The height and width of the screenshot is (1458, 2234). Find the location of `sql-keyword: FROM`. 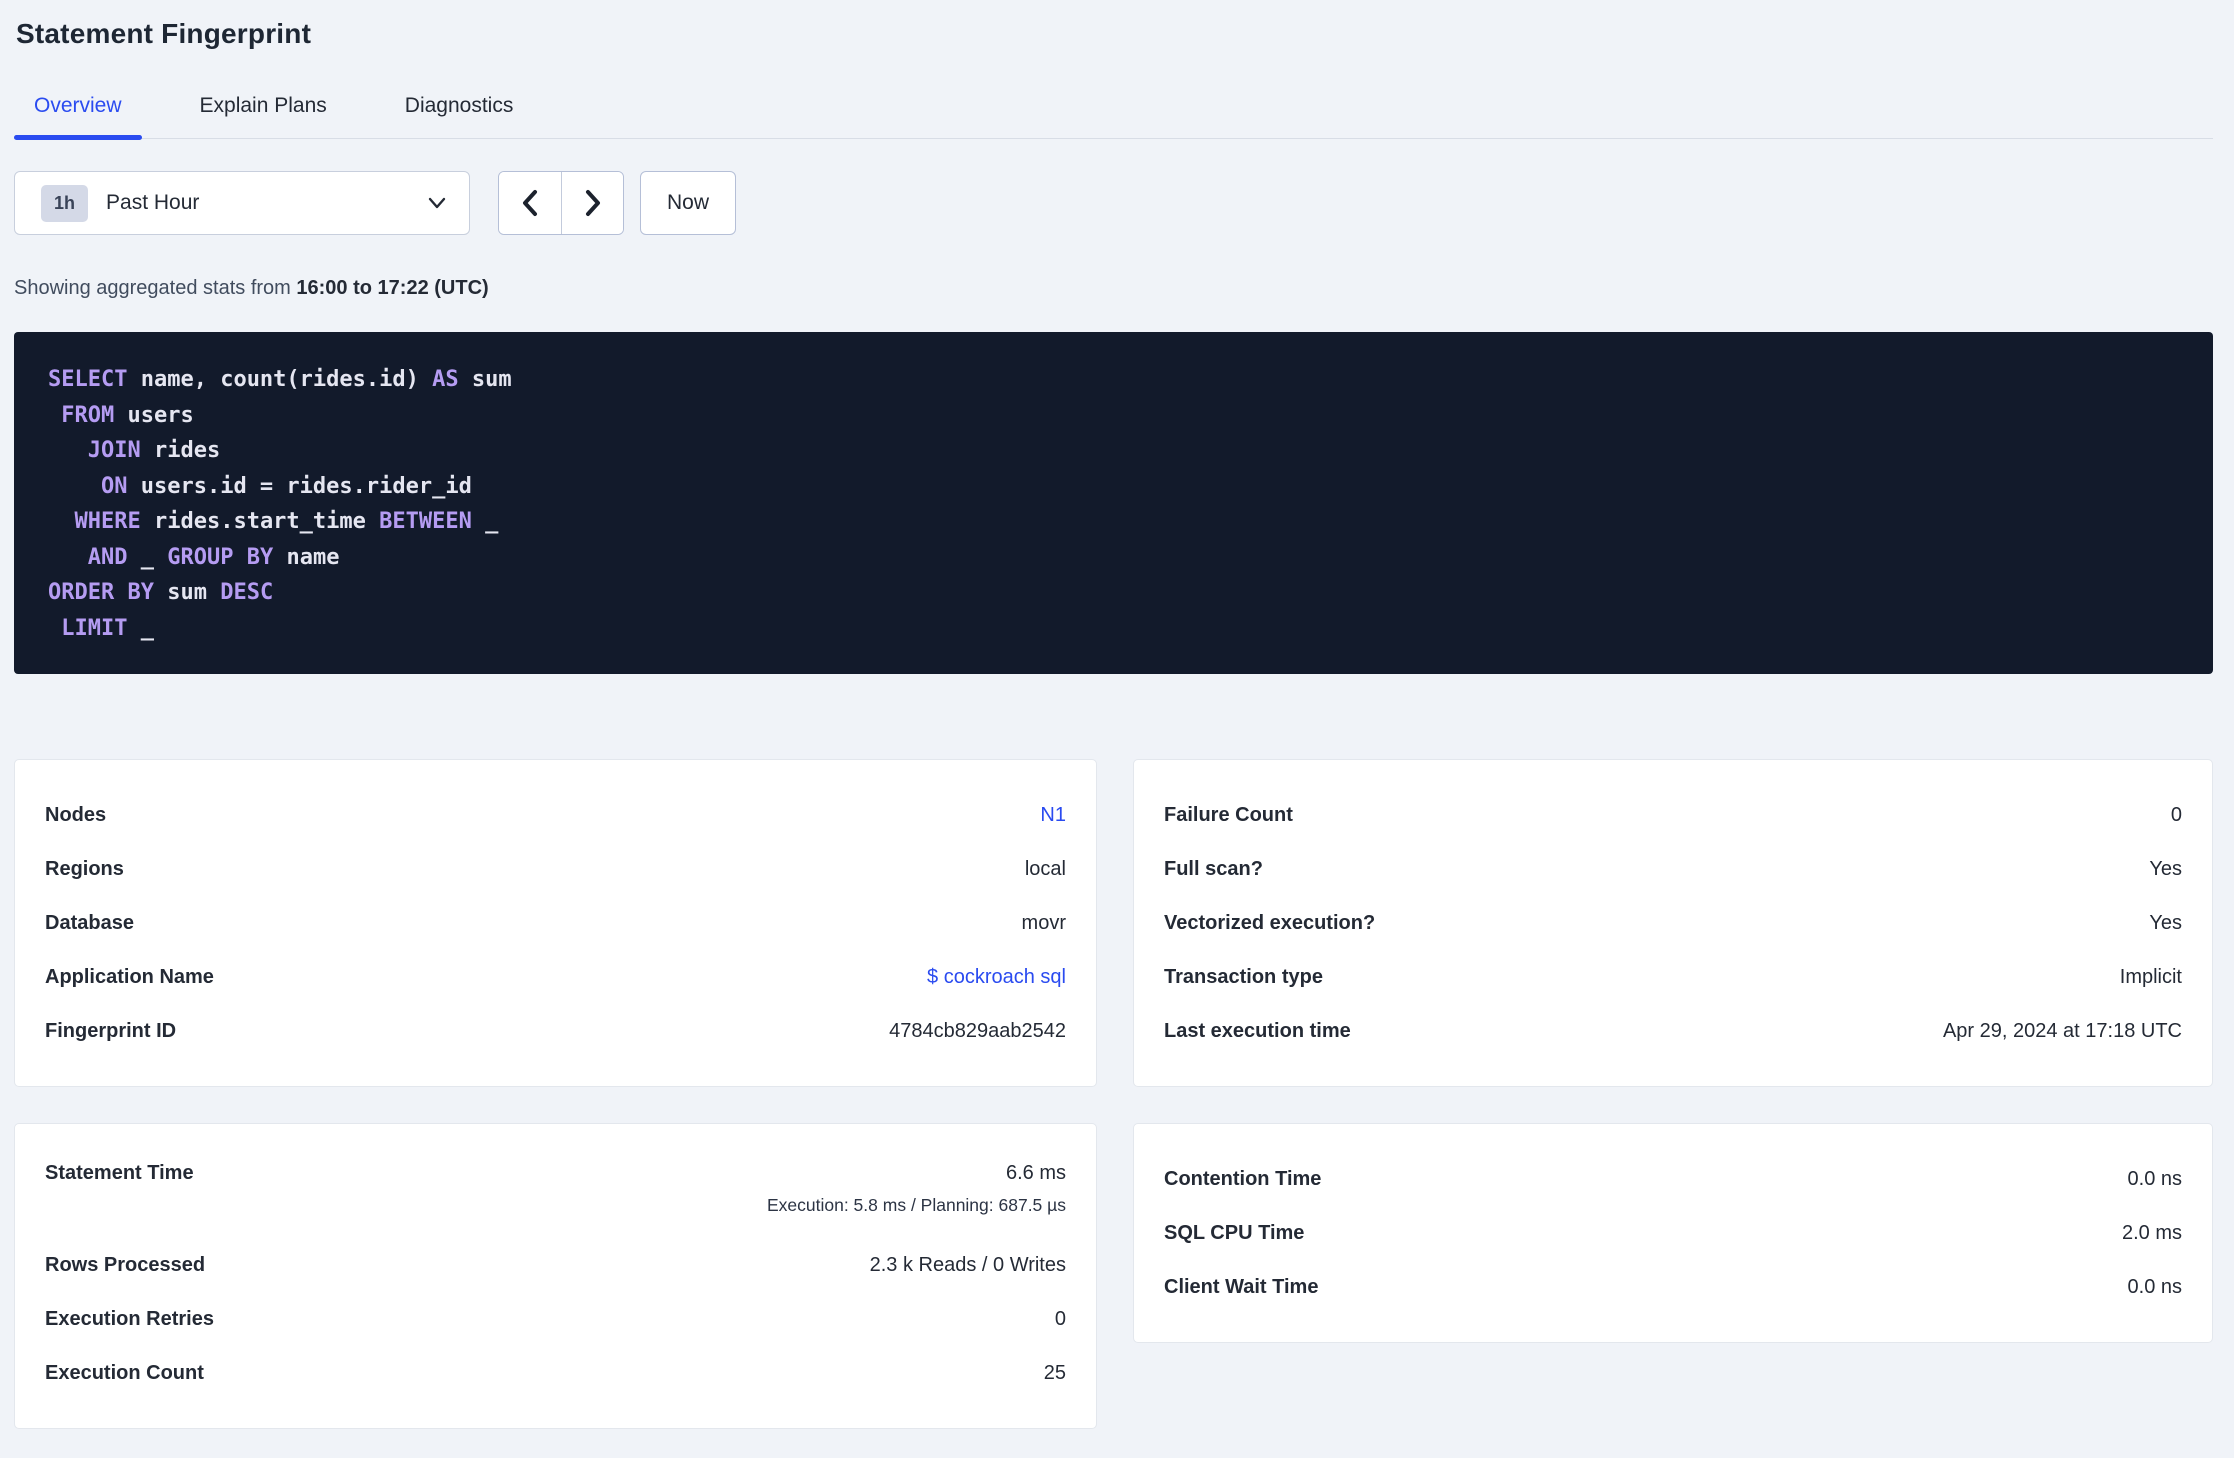

sql-keyword: FROM is located at coordinates (88, 415).